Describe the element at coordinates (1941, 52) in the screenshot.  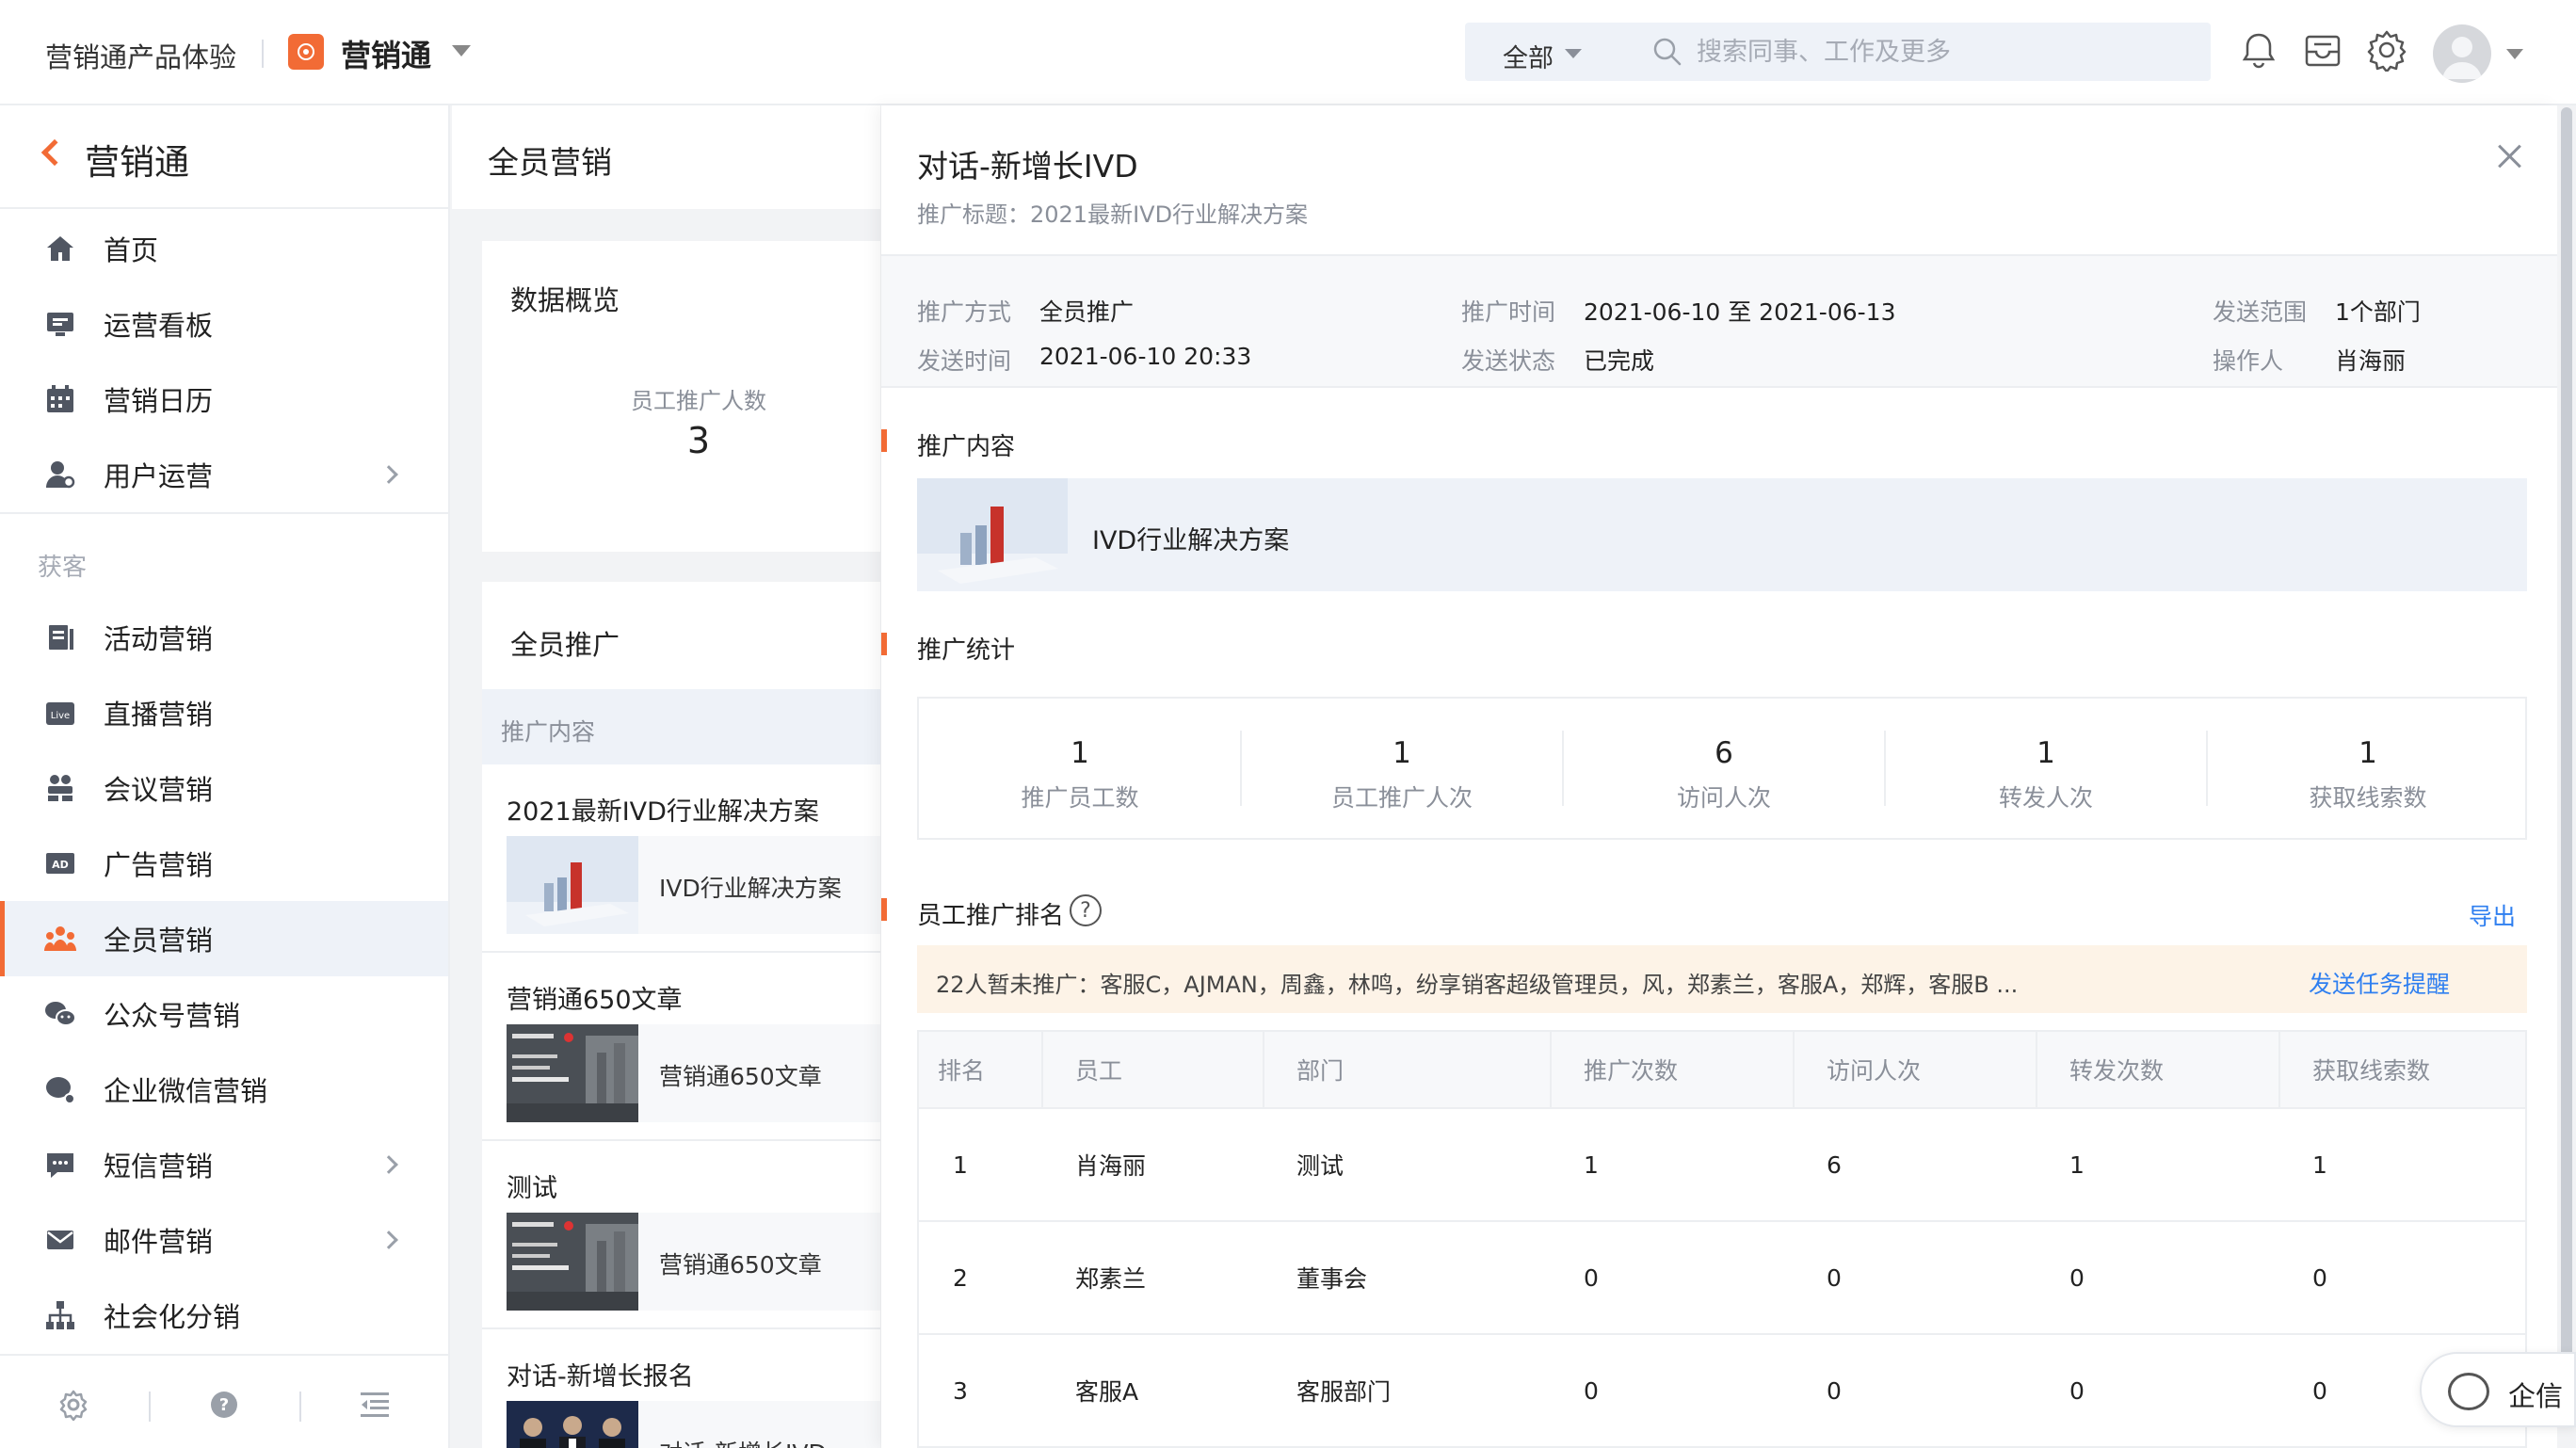
I see `search-input` at that location.